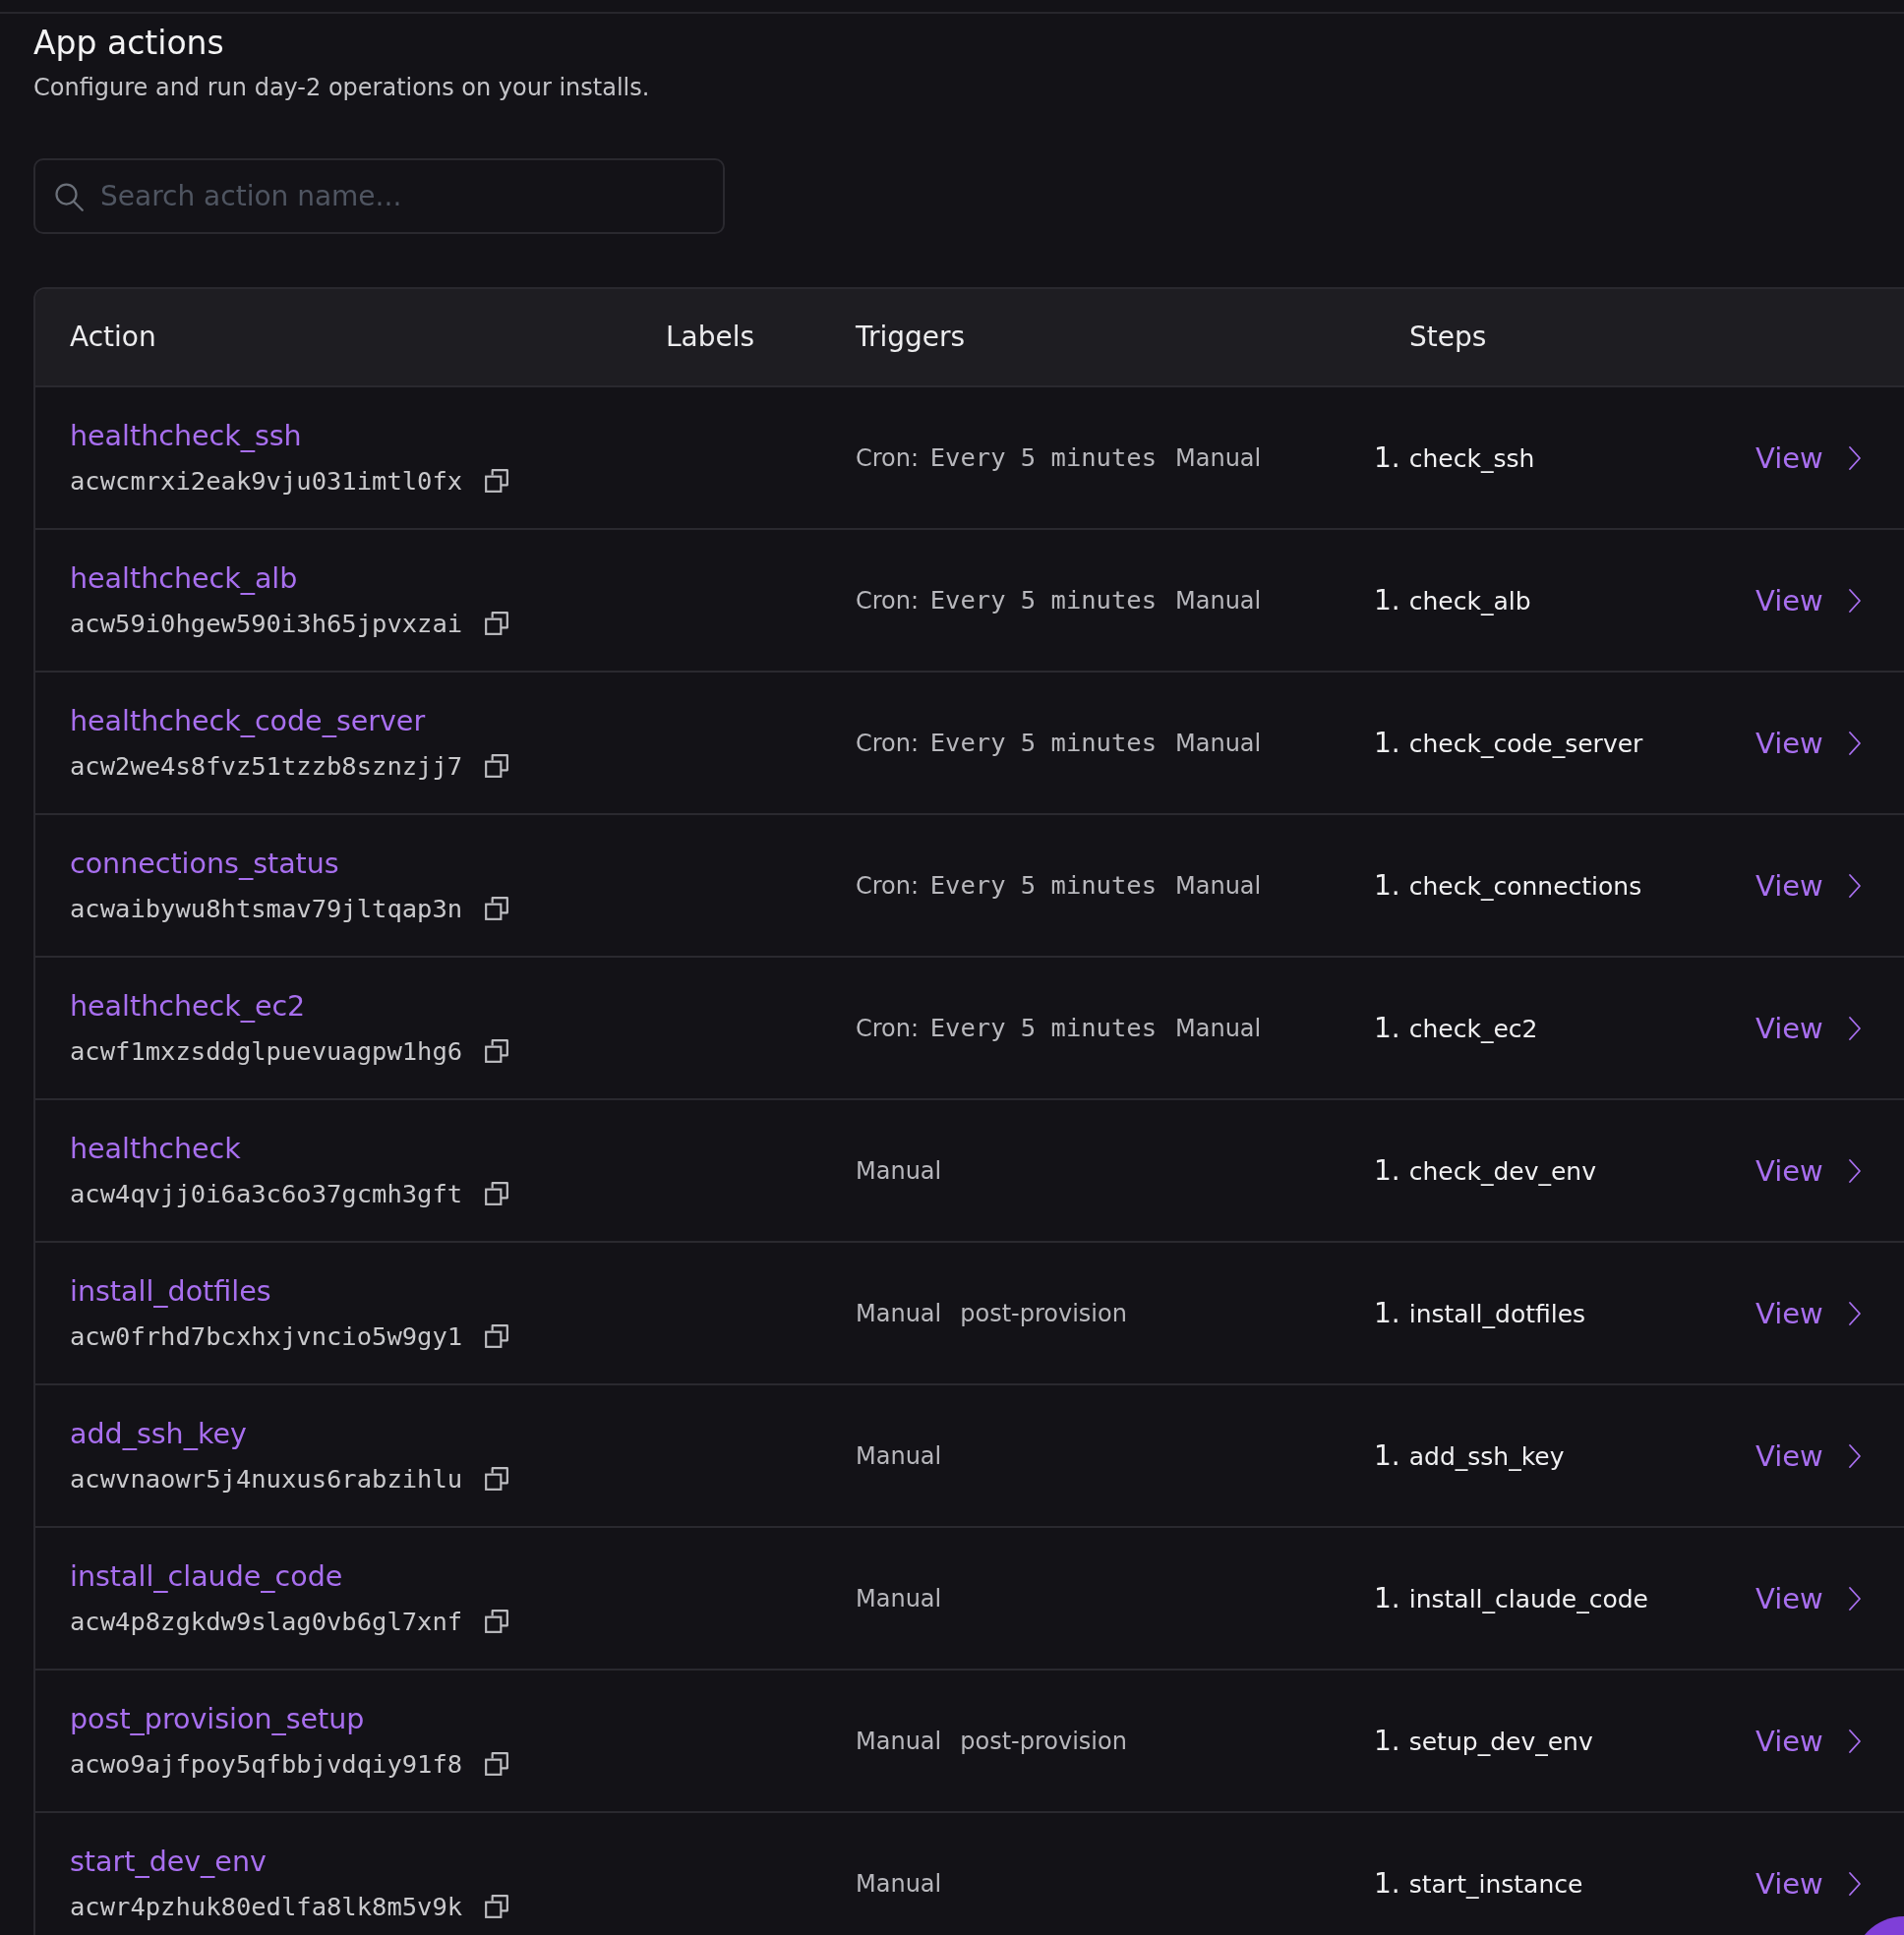 The height and width of the screenshot is (1935, 1904). What do you see at coordinates (204, 864) in the screenshot?
I see `action-name-link: connections_status` at bounding box center [204, 864].